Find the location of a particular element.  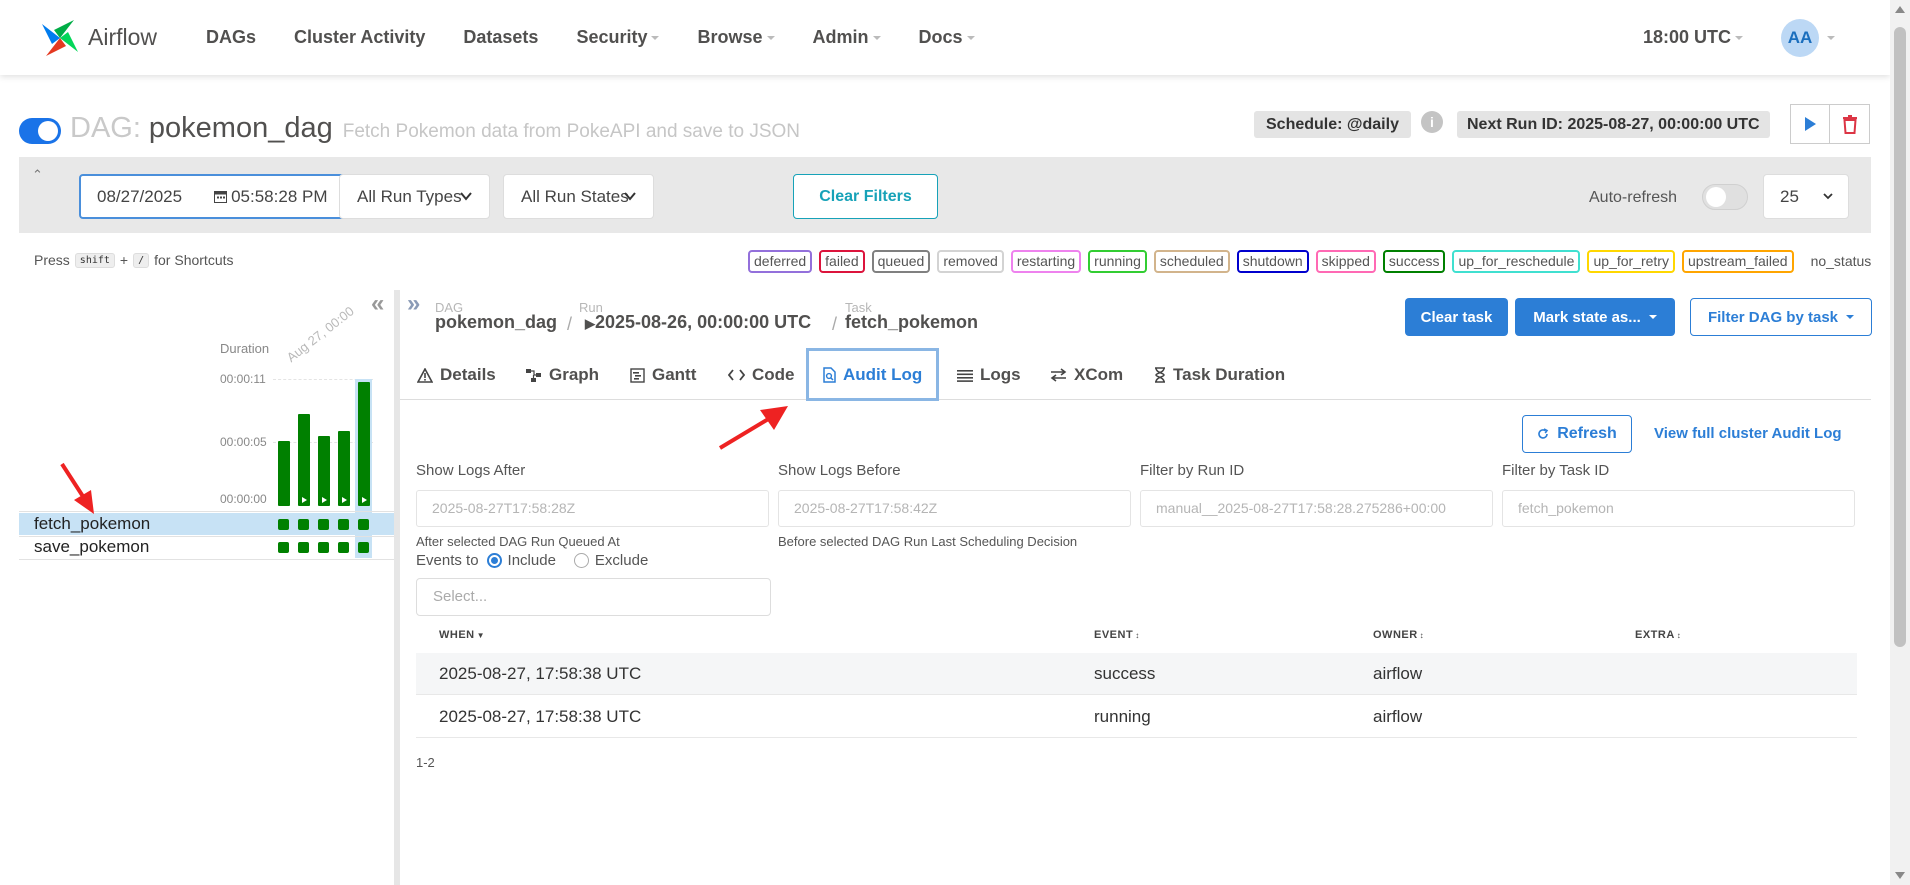

vertical-scrollbar is located at coordinates (1900, 442).